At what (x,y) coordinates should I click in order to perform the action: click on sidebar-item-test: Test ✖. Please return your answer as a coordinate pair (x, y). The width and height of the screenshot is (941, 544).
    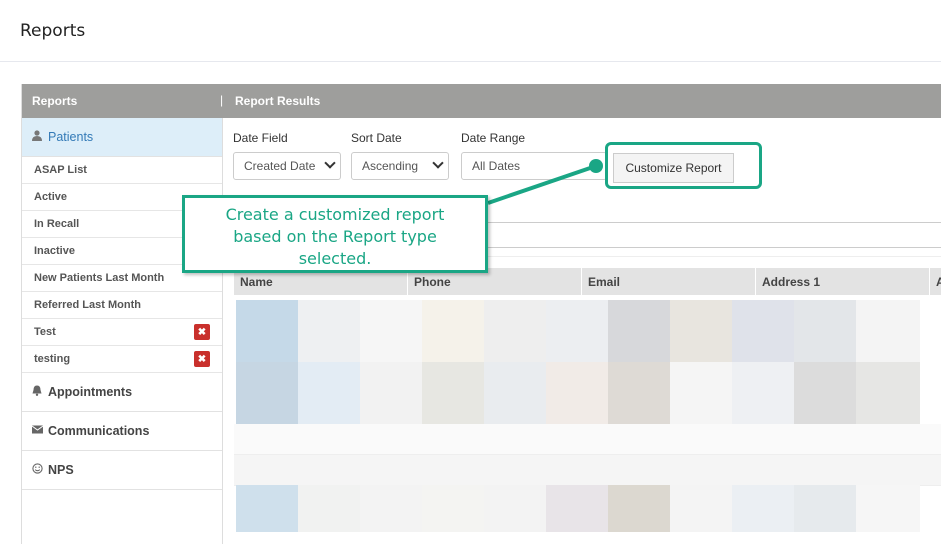
    Looking at the image, I should click on (122, 332).